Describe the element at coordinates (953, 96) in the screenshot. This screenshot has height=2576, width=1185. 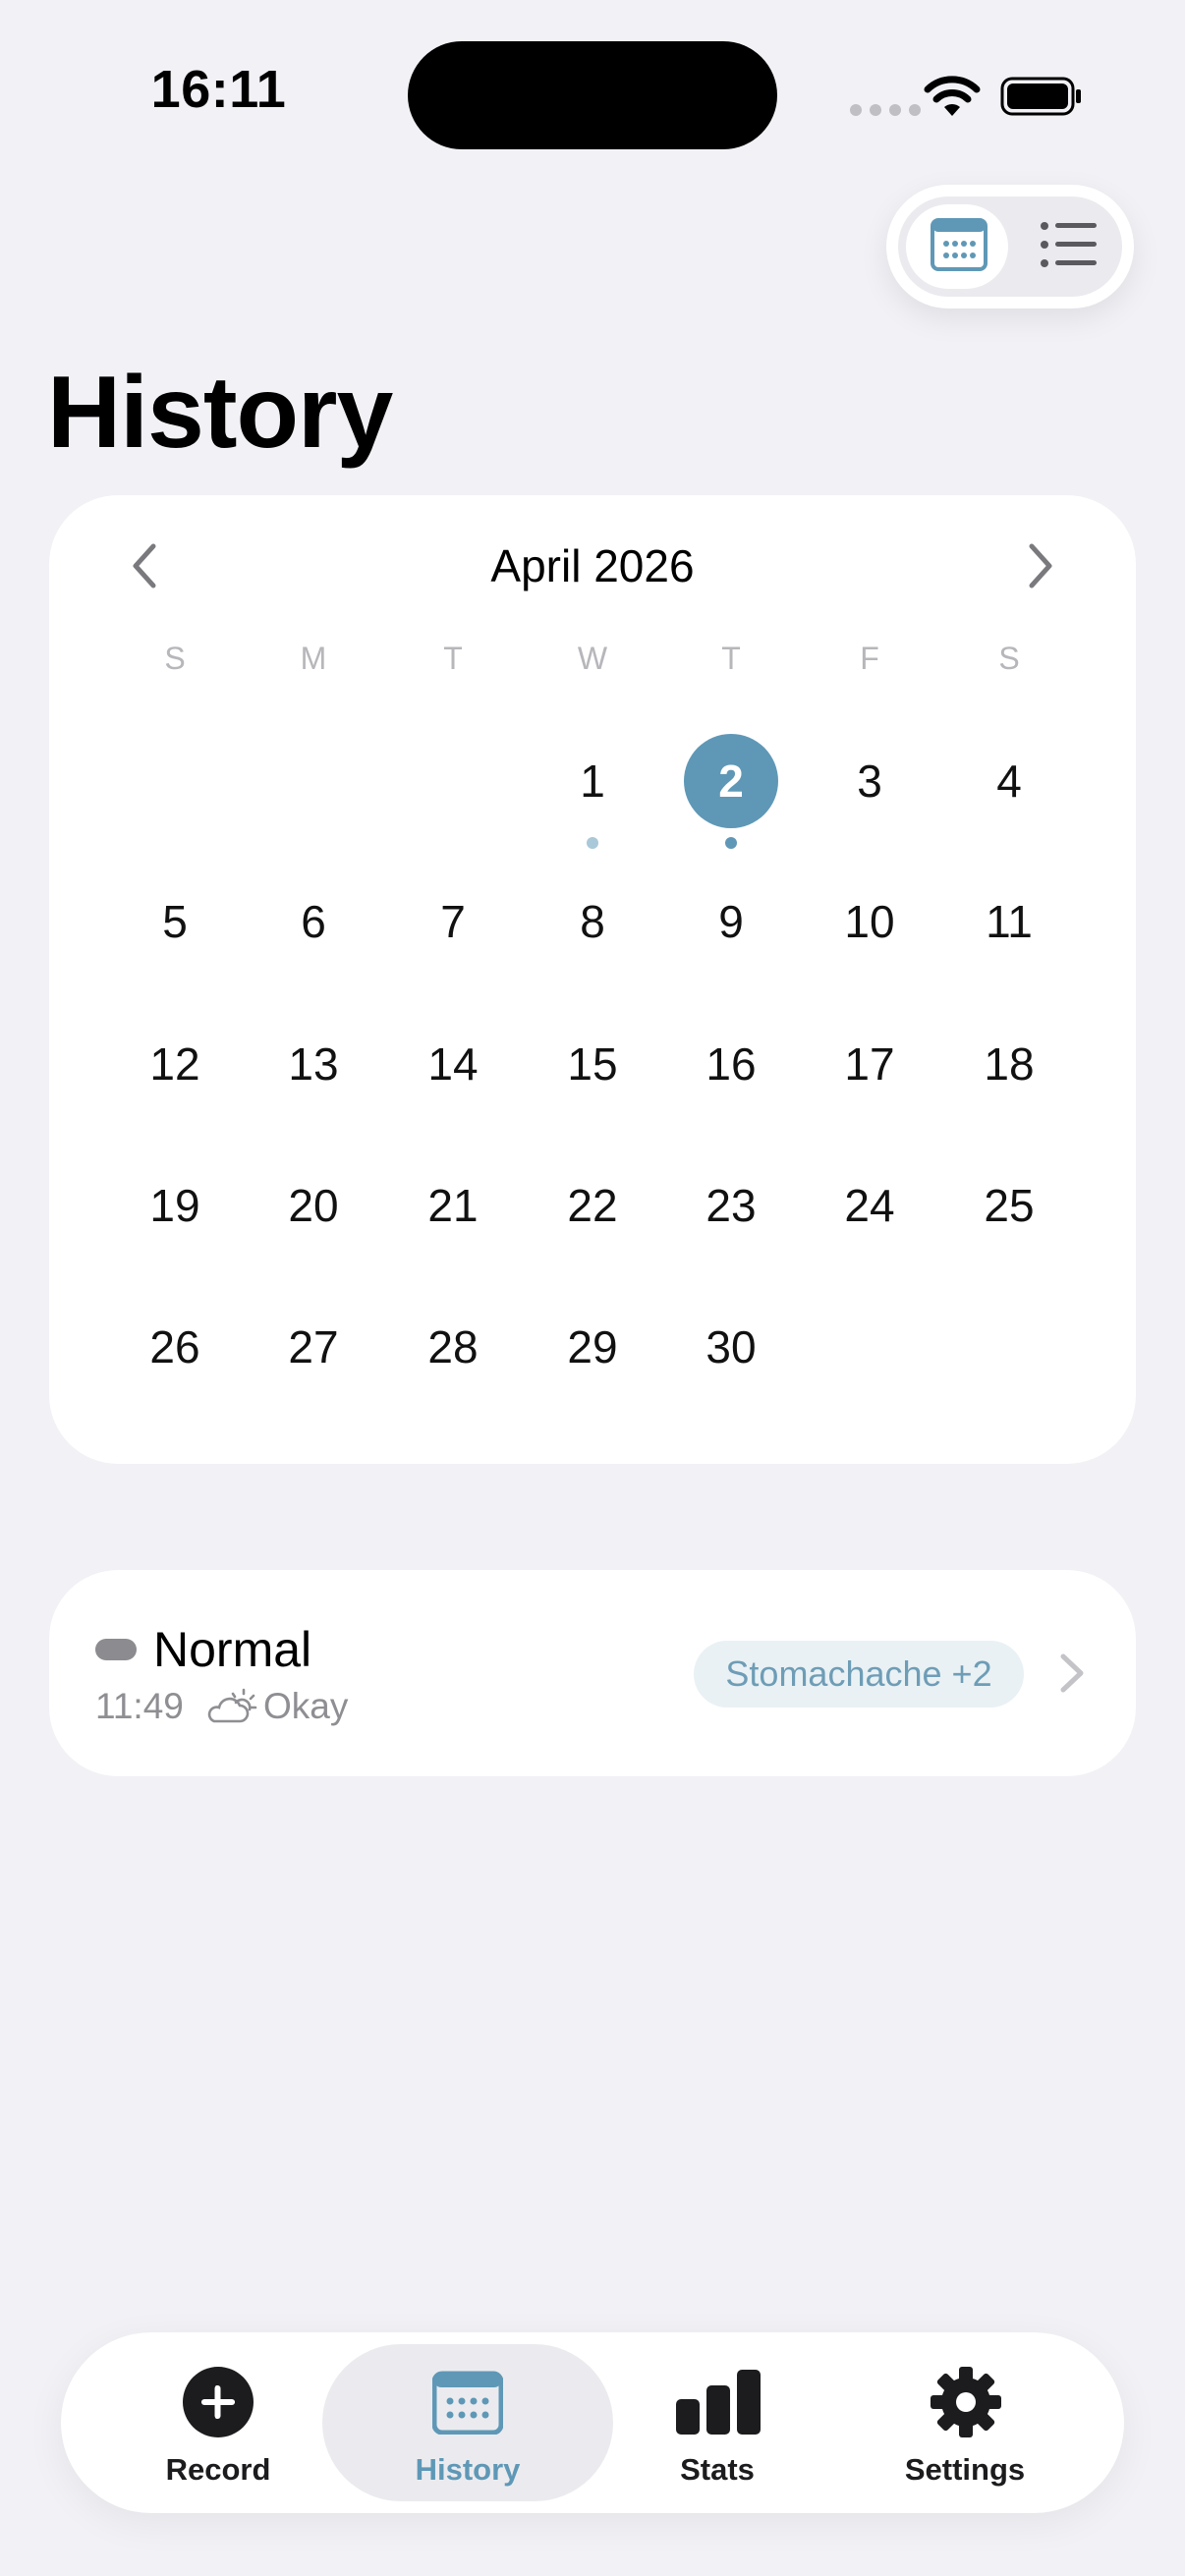
I see `wifi-icon` at that location.